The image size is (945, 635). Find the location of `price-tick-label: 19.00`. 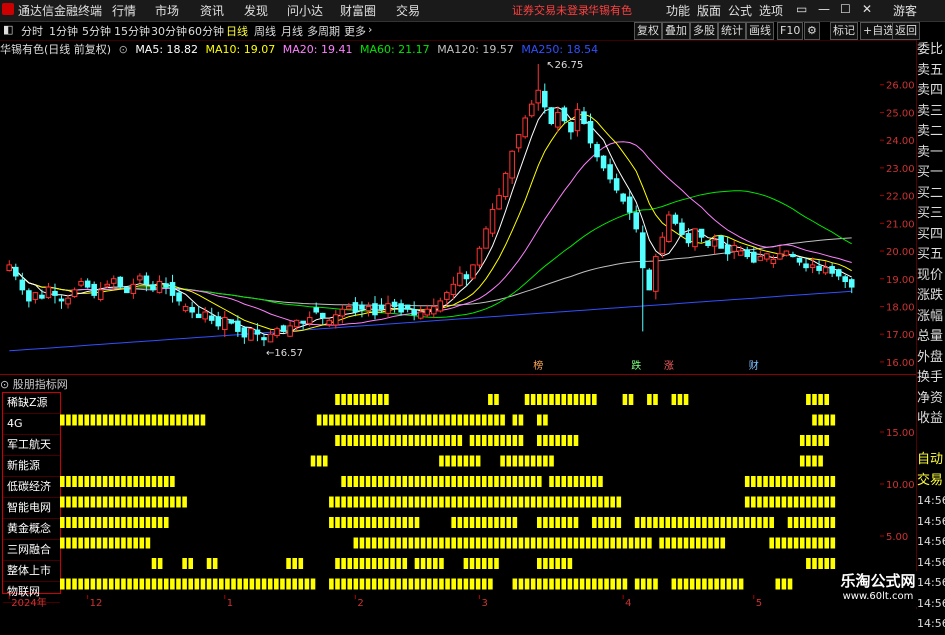

price-tick-label: 19.00 is located at coordinates (900, 280).